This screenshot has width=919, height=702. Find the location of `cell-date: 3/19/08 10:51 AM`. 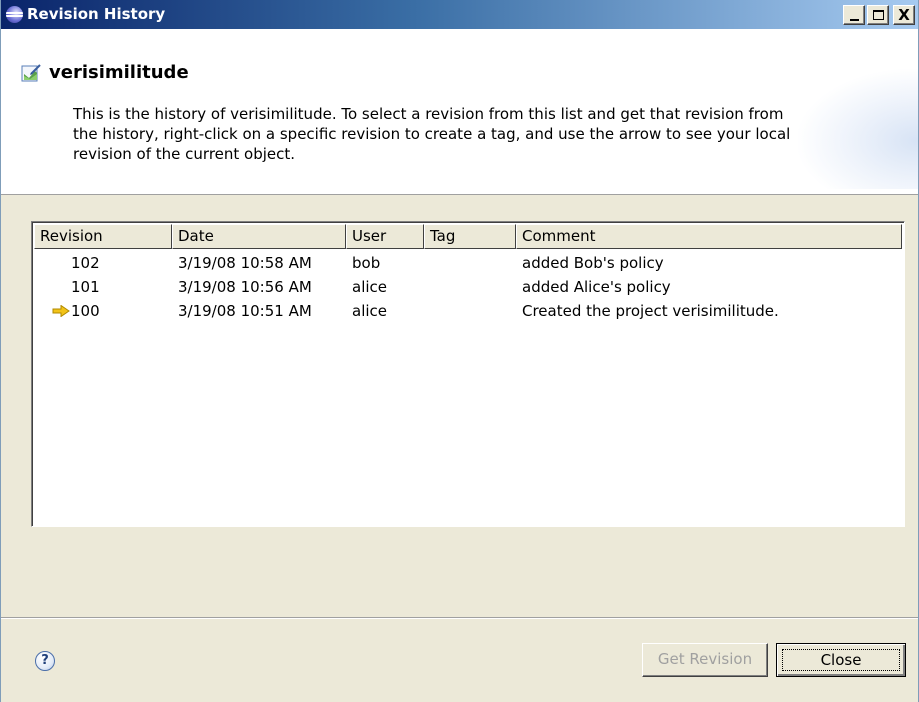

cell-date: 3/19/08 10:51 AM is located at coordinates (245, 311).